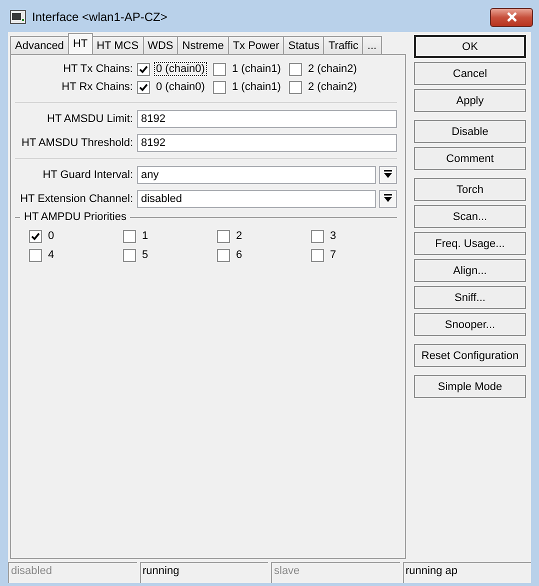 The width and height of the screenshot is (539, 586). What do you see at coordinates (303, 45) in the screenshot?
I see `tab: Status` at bounding box center [303, 45].